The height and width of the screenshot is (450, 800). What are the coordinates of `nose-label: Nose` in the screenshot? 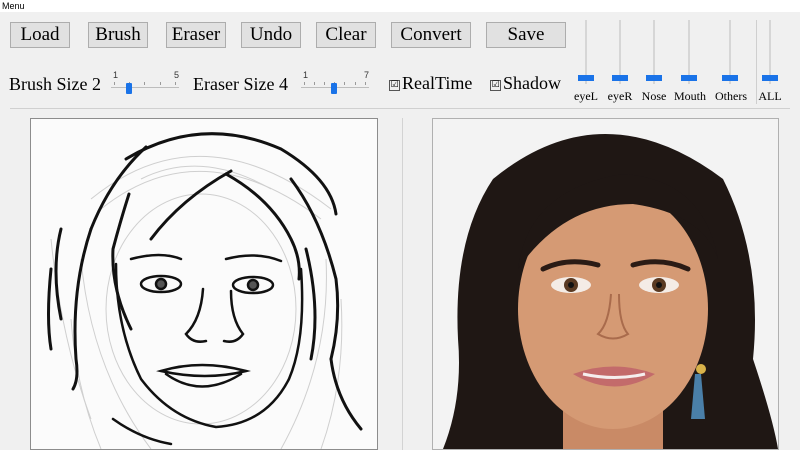 It's located at (654, 96).